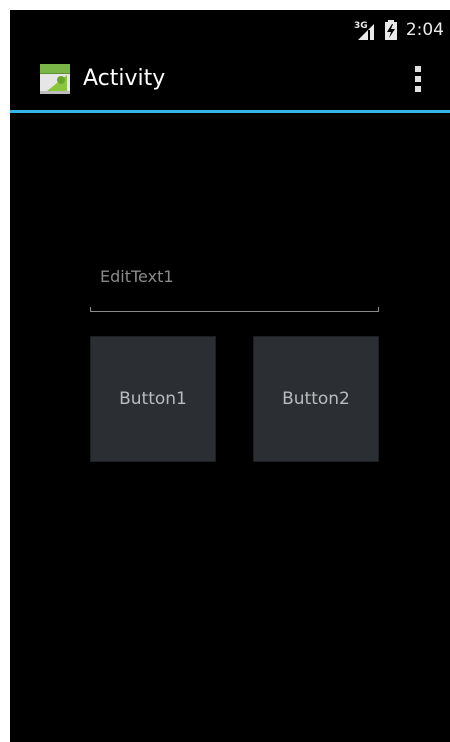 The width and height of the screenshot is (450, 742). What do you see at coordinates (230, 79) in the screenshot?
I see `action-bar: Activity` at bounding box center [230, 79].